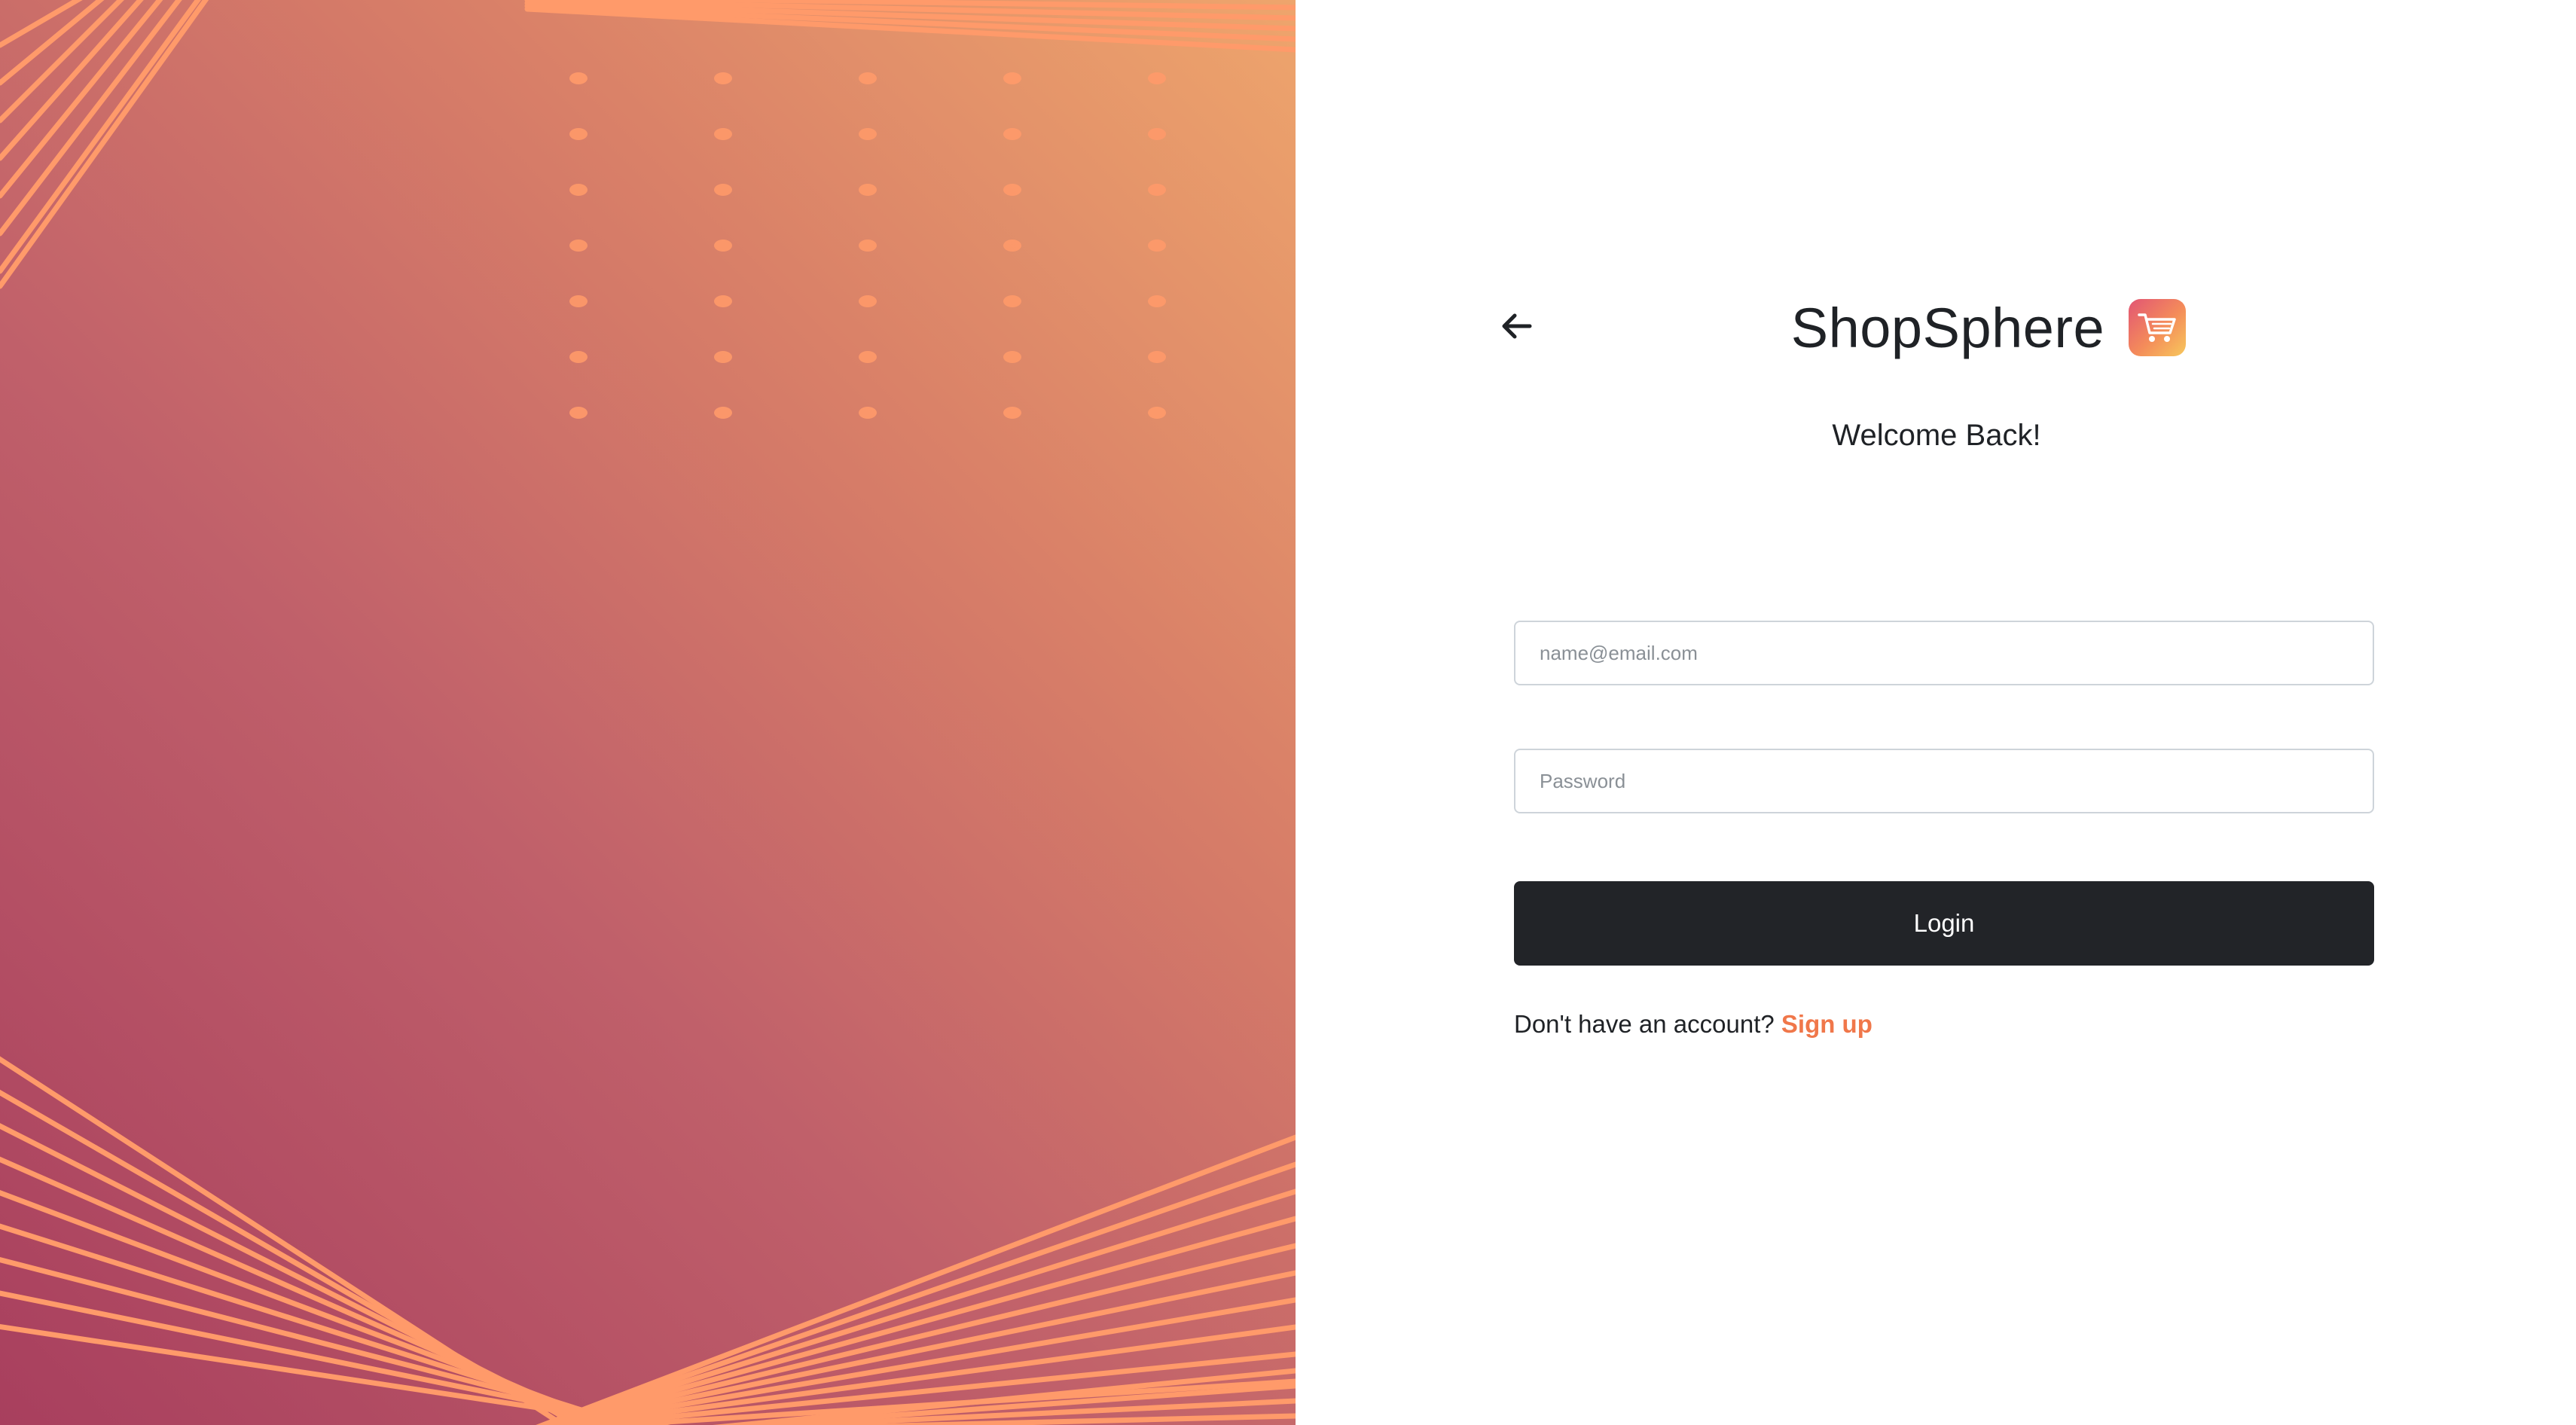 The width and height of the screenshot is (2576, 1425). Describe the element at coordinates (1937, 435) in the screenshot. I see `welcome-heading: Welcome Back!` at that location.